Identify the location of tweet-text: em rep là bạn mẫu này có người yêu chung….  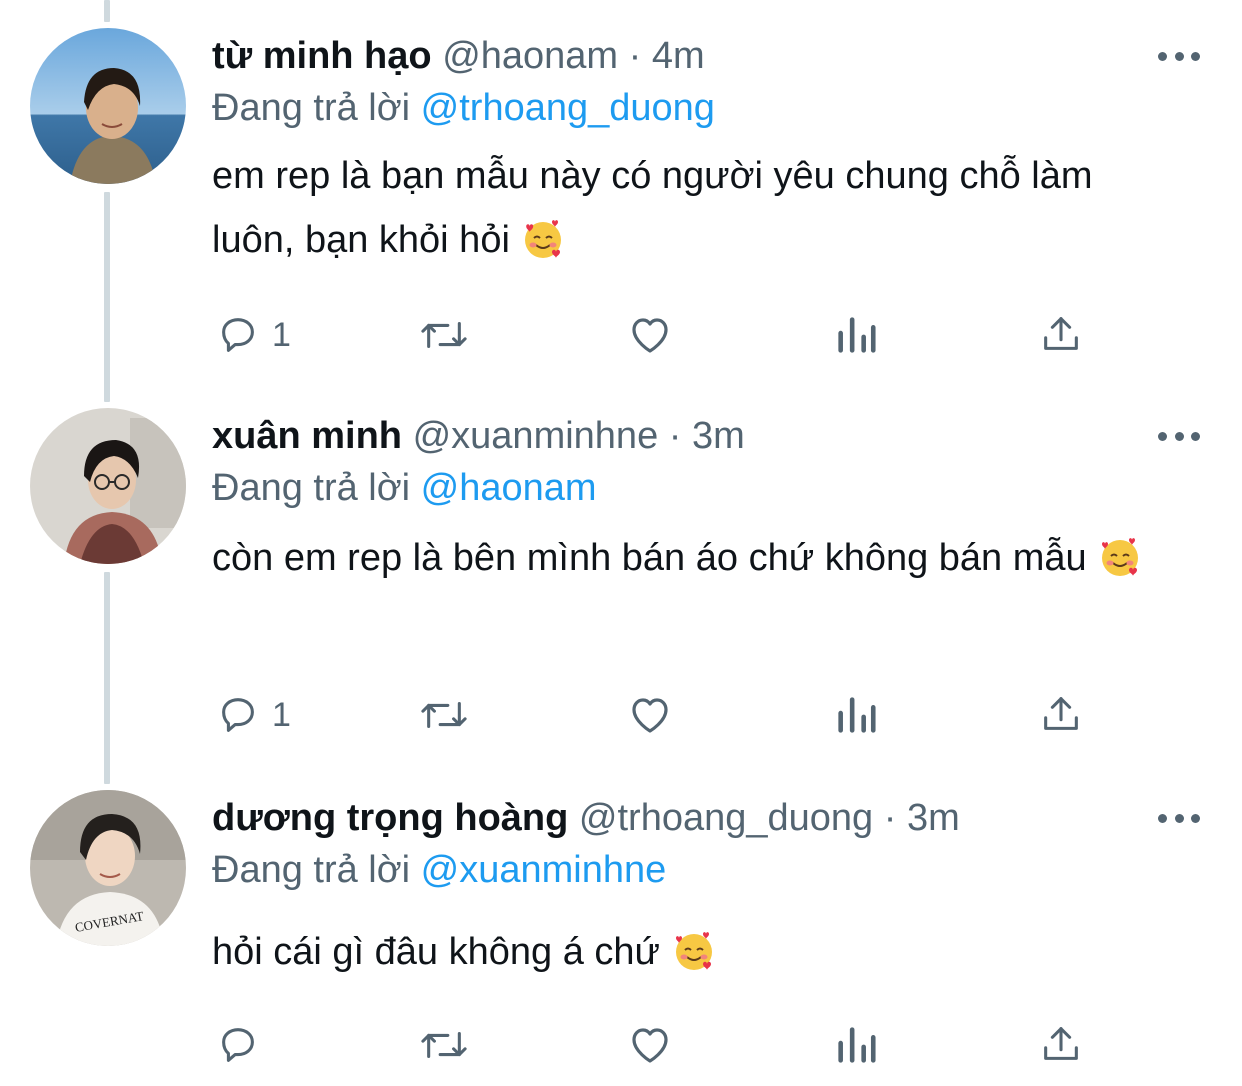
(692, 208).